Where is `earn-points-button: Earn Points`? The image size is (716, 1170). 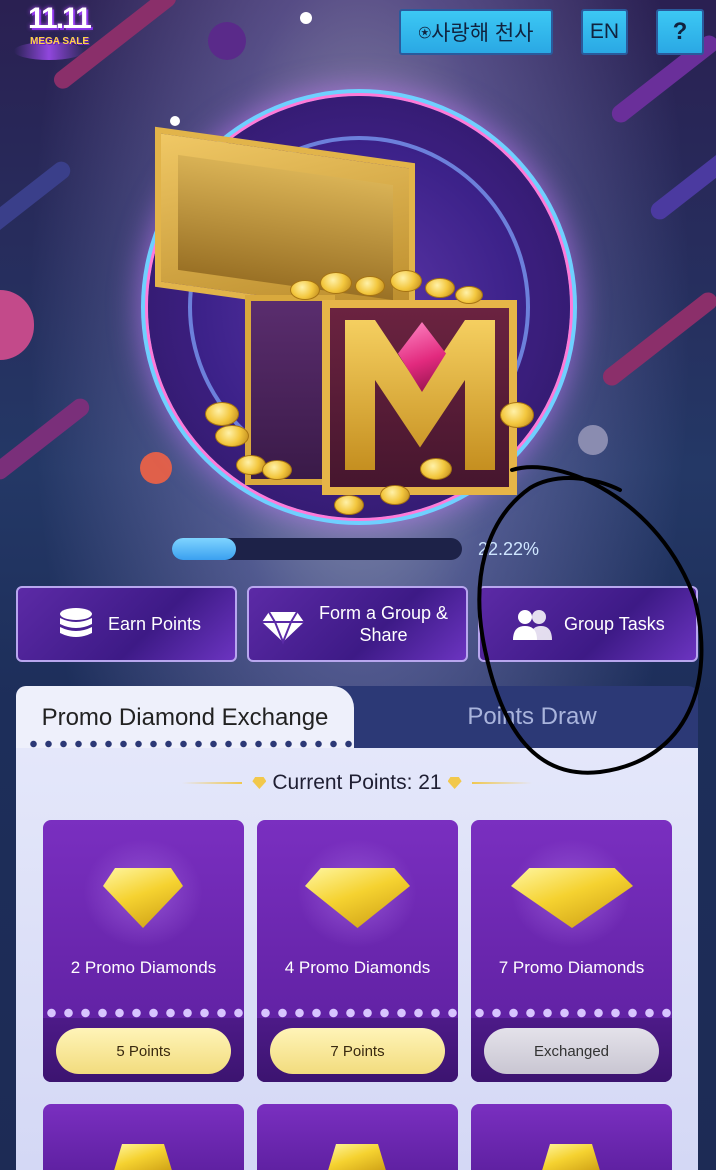 earn-points-button: Earn Points is located at coordinates (126, 624).